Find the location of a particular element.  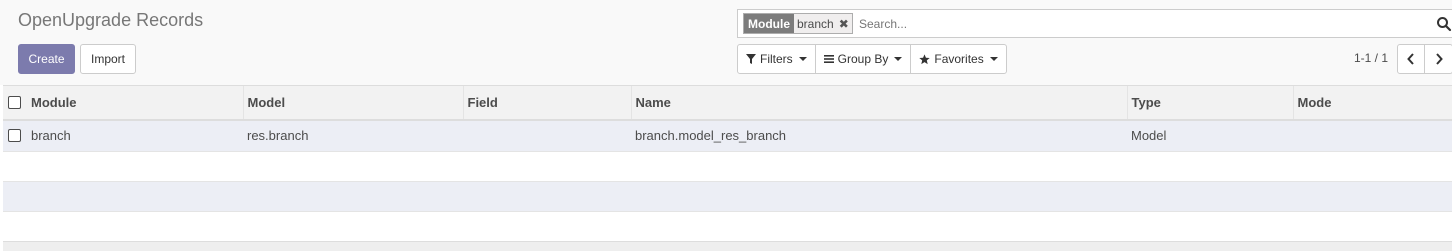

search-bar: Module branch ✖ is located at coordinates (1094, 23).